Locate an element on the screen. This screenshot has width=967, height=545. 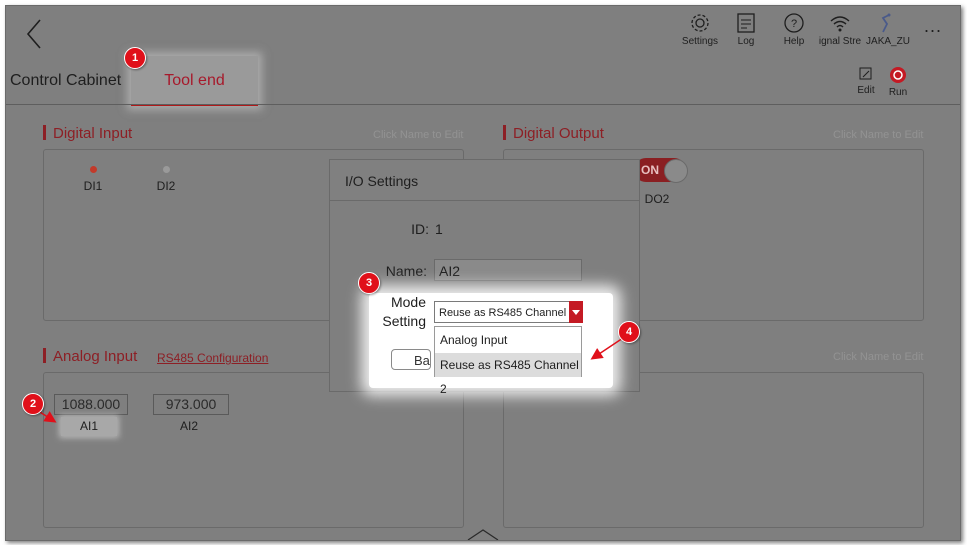
step-badge-1: 1 is located at coordinates (135, 58).